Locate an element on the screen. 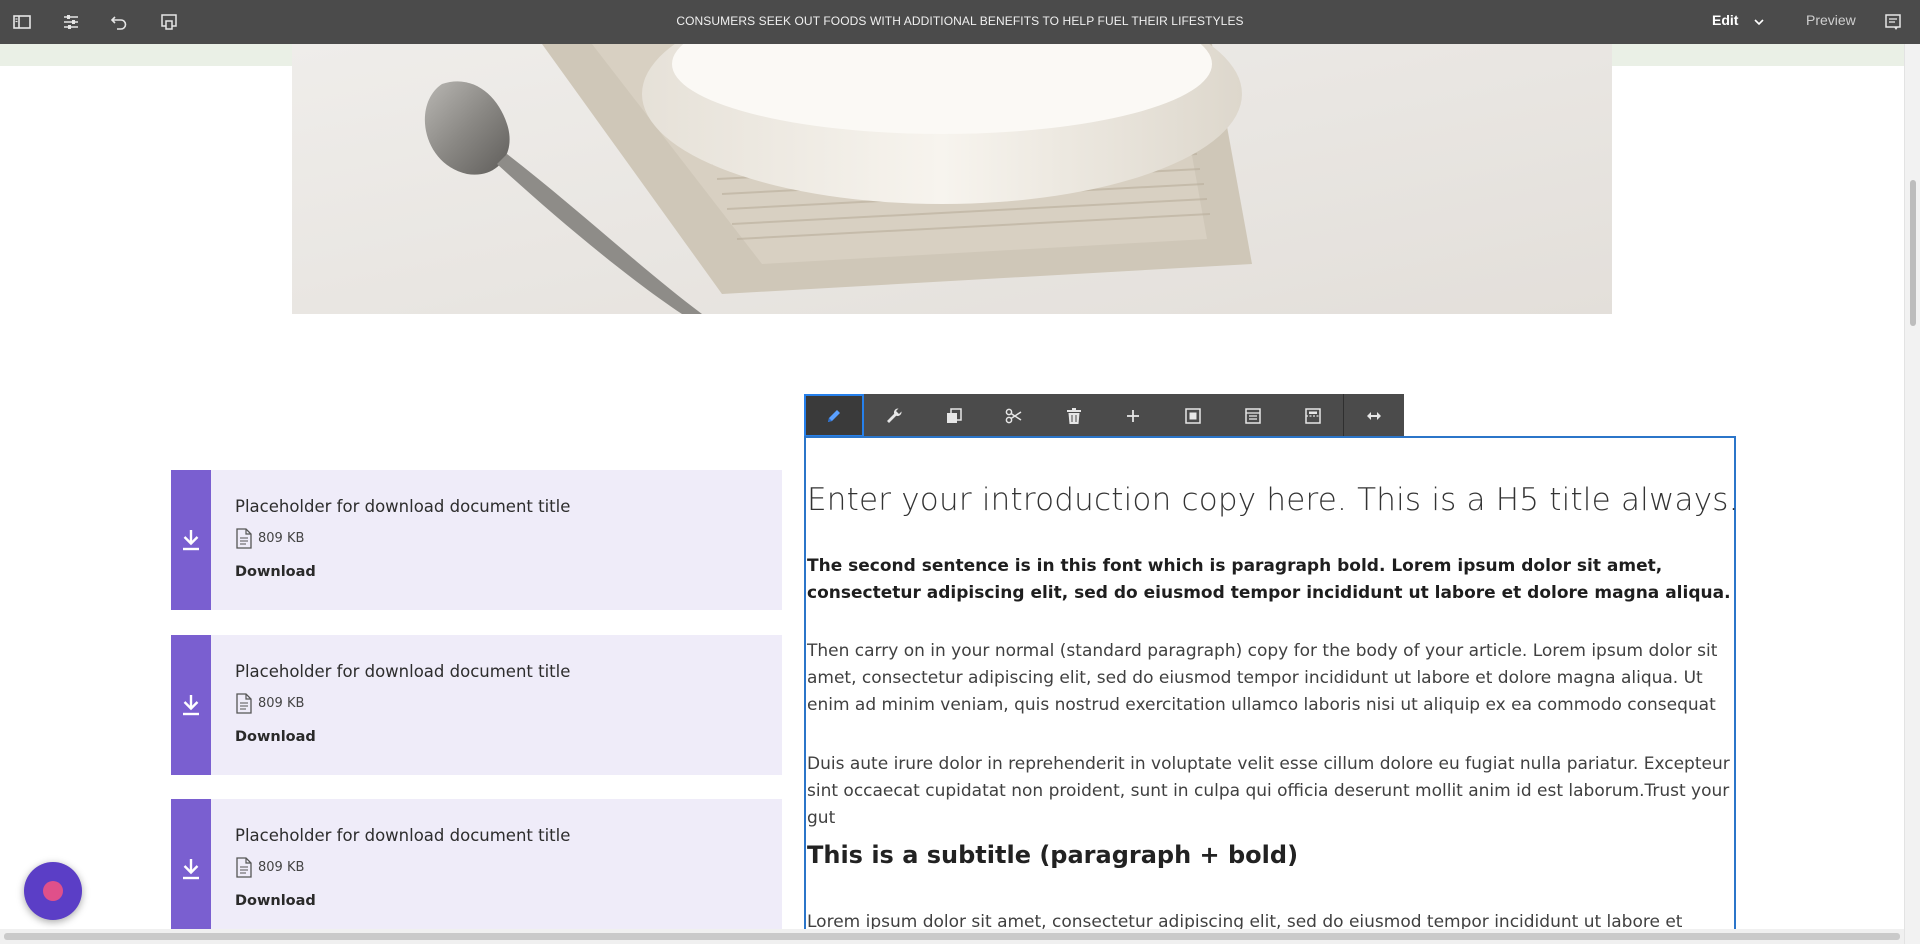 Image resolution: width=1920 pixels, height=944 pixels. component-toolbar is located at coordinates (1104, 415).